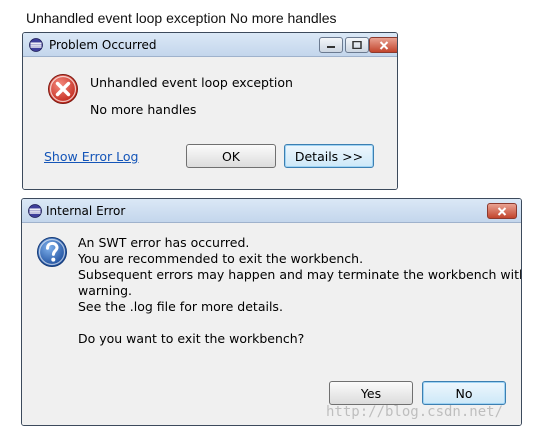 This screenshot has height=434, width=547. What do you see at coordinates (415, 412) in the screenshot?
I see `watermark-text: http://blog.csdn.net/` at bounding box center [415, 412].